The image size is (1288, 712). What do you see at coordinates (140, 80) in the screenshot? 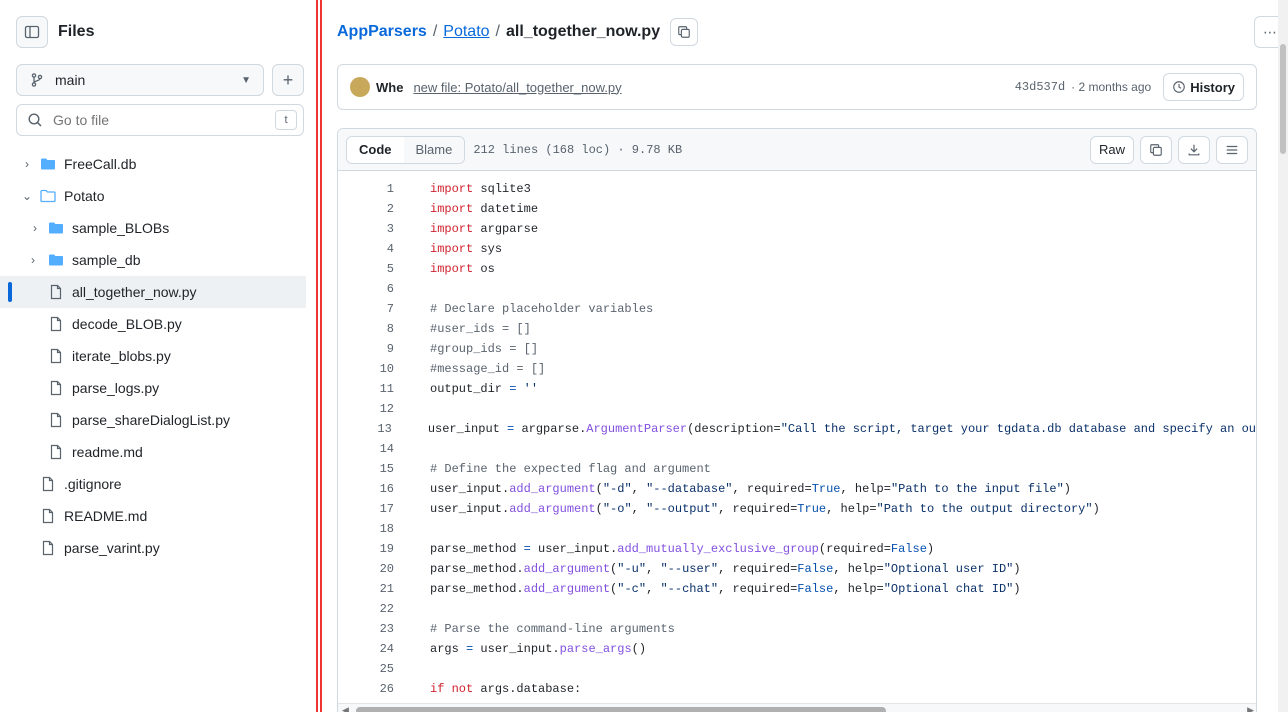
I see `branch-selector: main ▼` at bounding box center [140, 80].